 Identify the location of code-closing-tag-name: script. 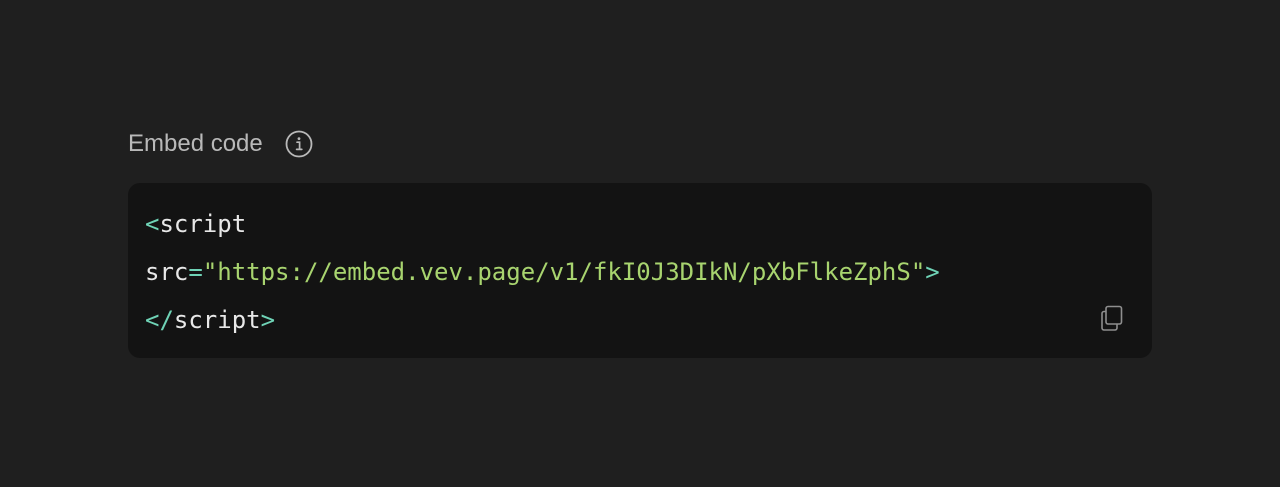
(217, 320).